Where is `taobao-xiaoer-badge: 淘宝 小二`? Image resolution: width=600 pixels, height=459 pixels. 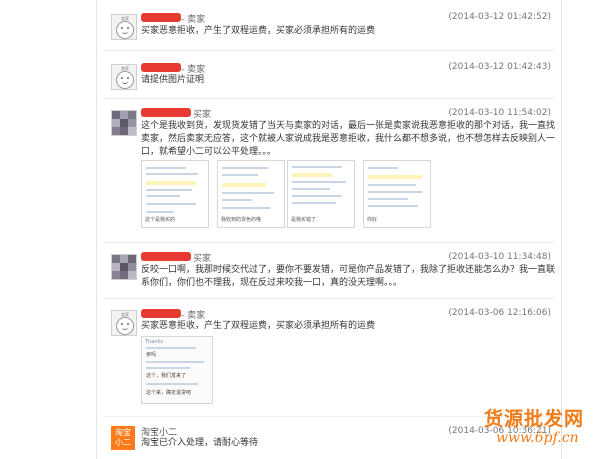 taobao-xiaoer-badge: 淘宝 小二 is located at coordinates (123, 438).